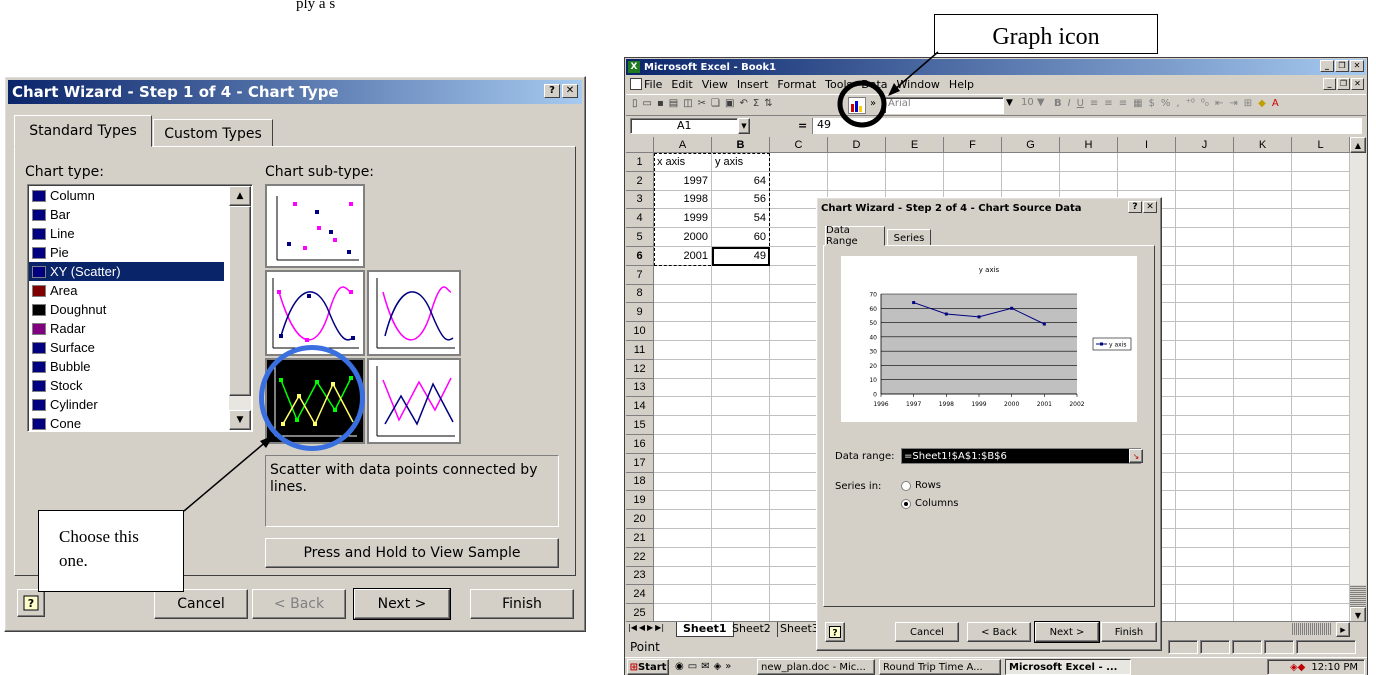 The width and height of the screenshot is (1376, 675). Describe the element at coordinates (702, 103) in the screenshot. I see `cut-icon: ✂` at that location.